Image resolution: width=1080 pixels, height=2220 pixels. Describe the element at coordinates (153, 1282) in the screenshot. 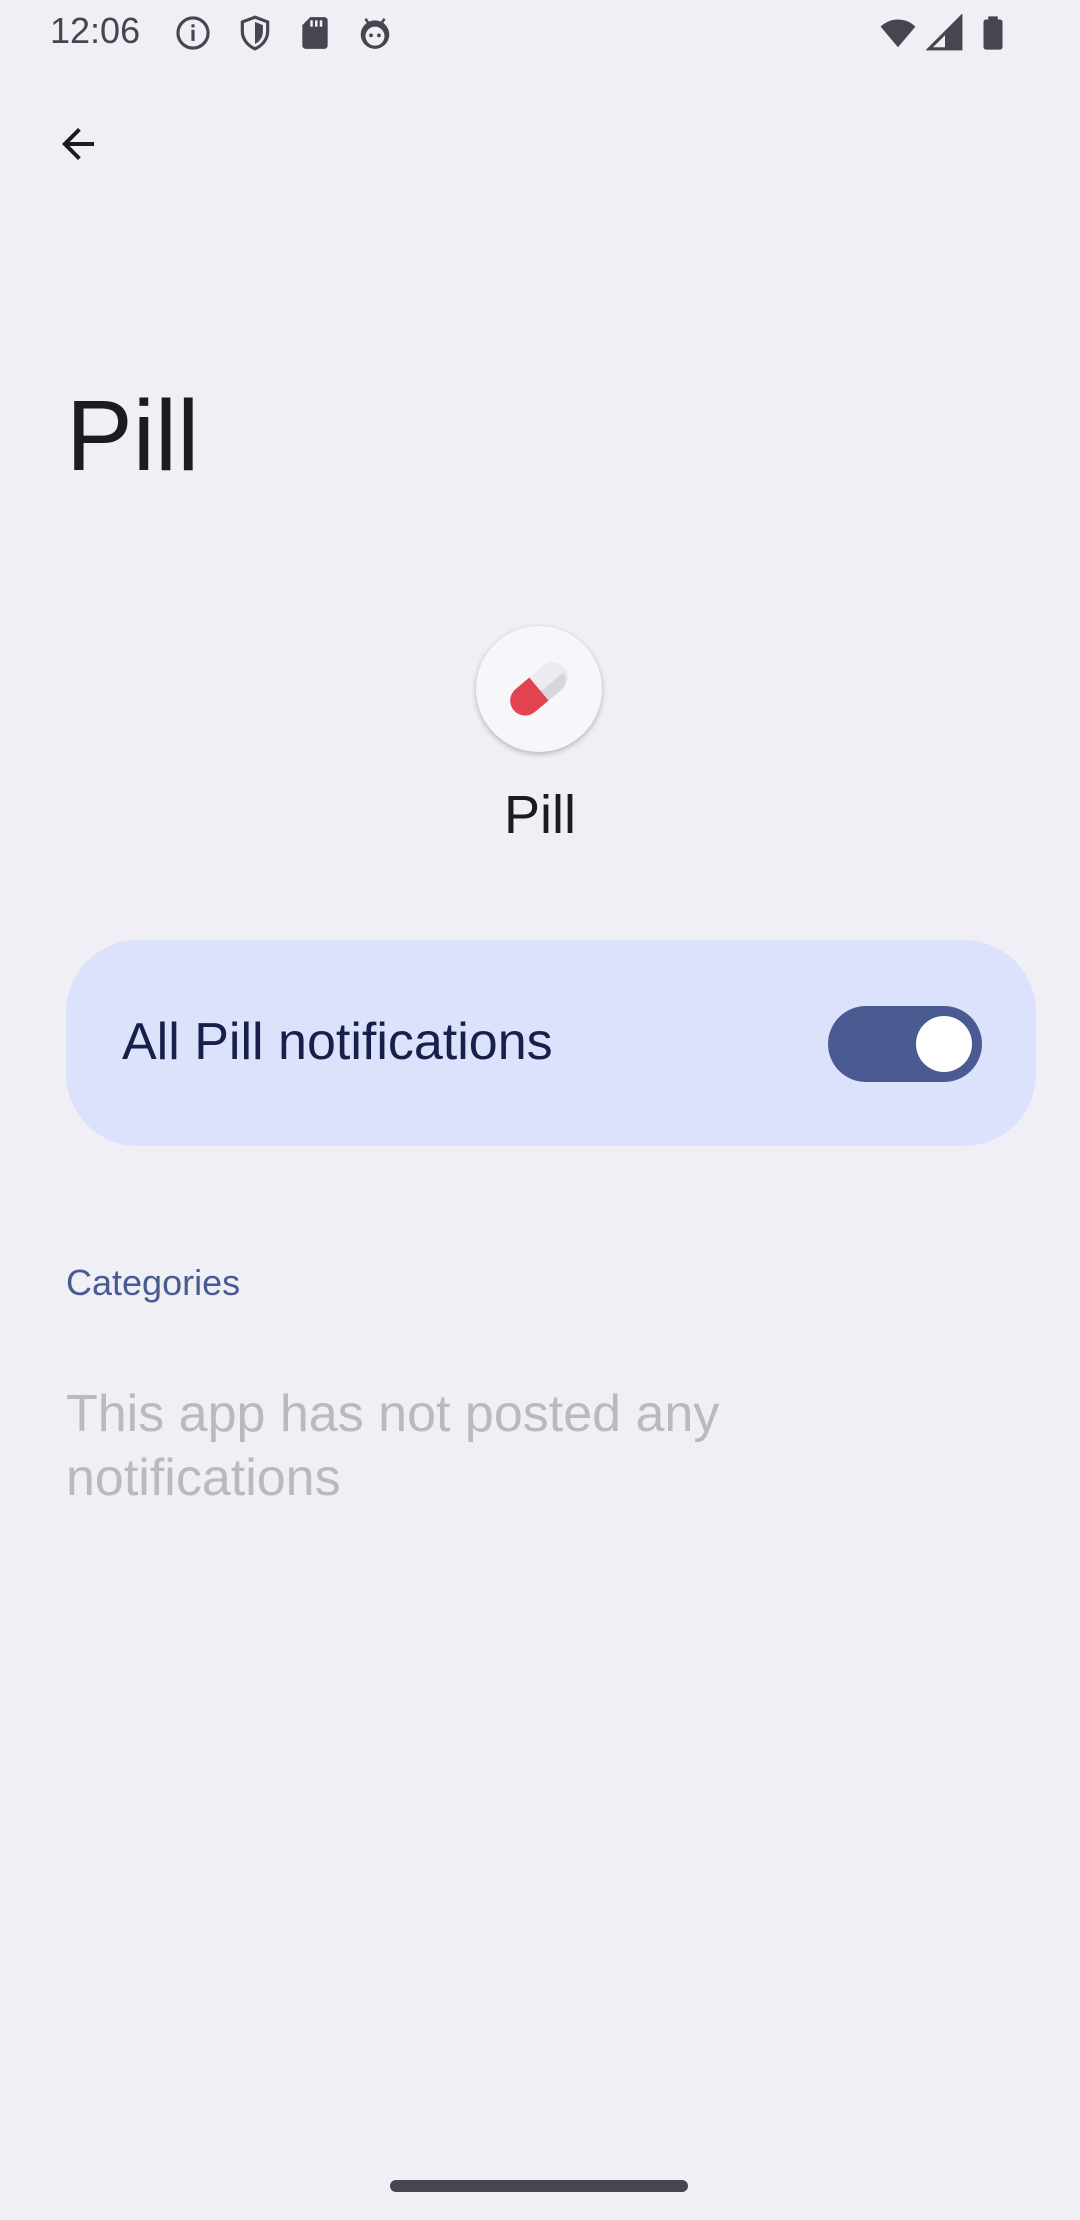

I see `categories-header: Categories` at that location.